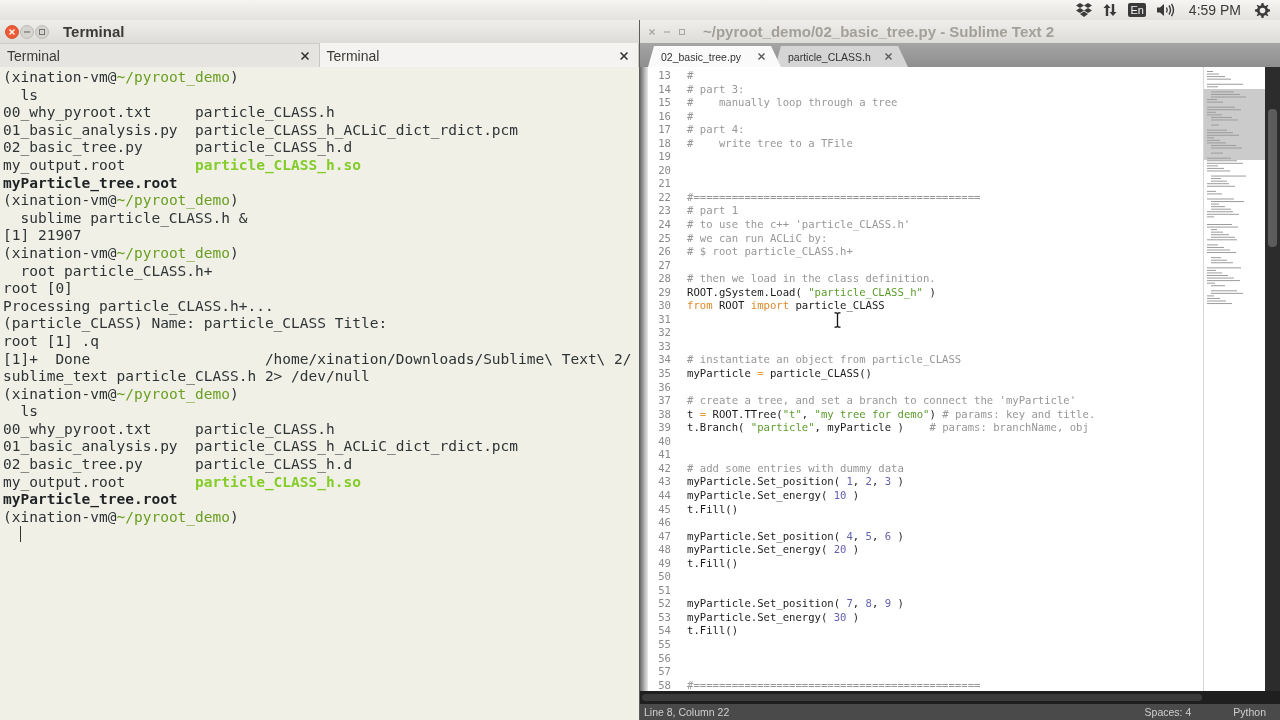 The width and height of the screenshot is (1280, 720). Describe the element at coordinates (664, 346) in the screenshot. I see `line-number: 33` at that location.